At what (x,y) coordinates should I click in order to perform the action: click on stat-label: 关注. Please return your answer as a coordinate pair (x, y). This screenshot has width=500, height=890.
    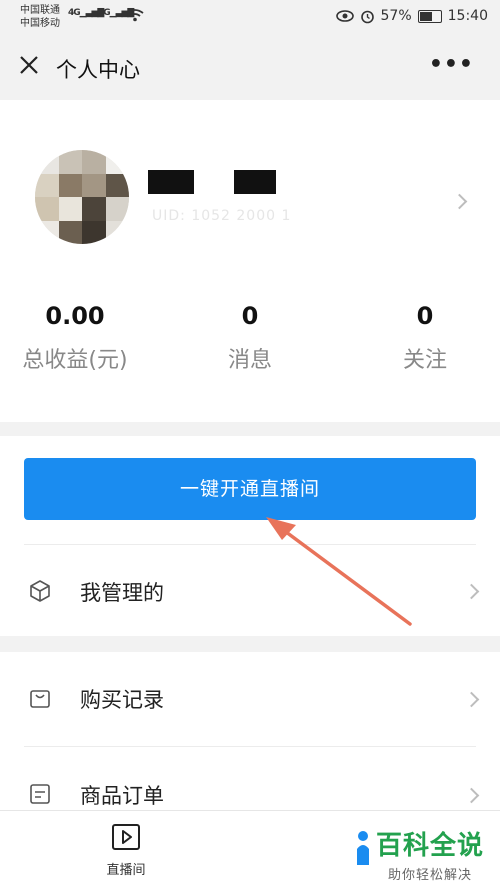
    Looking at the image, I should click on (424, 360).